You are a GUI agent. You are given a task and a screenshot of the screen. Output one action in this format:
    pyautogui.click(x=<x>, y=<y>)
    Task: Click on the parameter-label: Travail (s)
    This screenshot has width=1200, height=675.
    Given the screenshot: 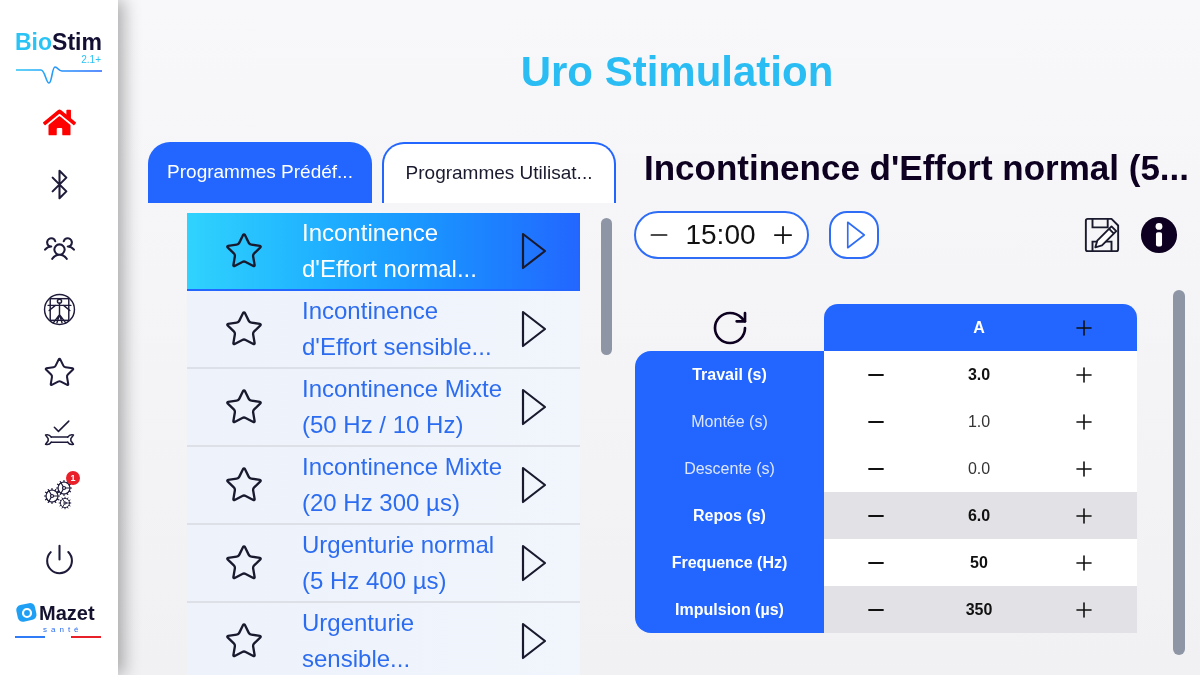 What is the action you would take?
    pyautogui.click(x=729, y=374)
    